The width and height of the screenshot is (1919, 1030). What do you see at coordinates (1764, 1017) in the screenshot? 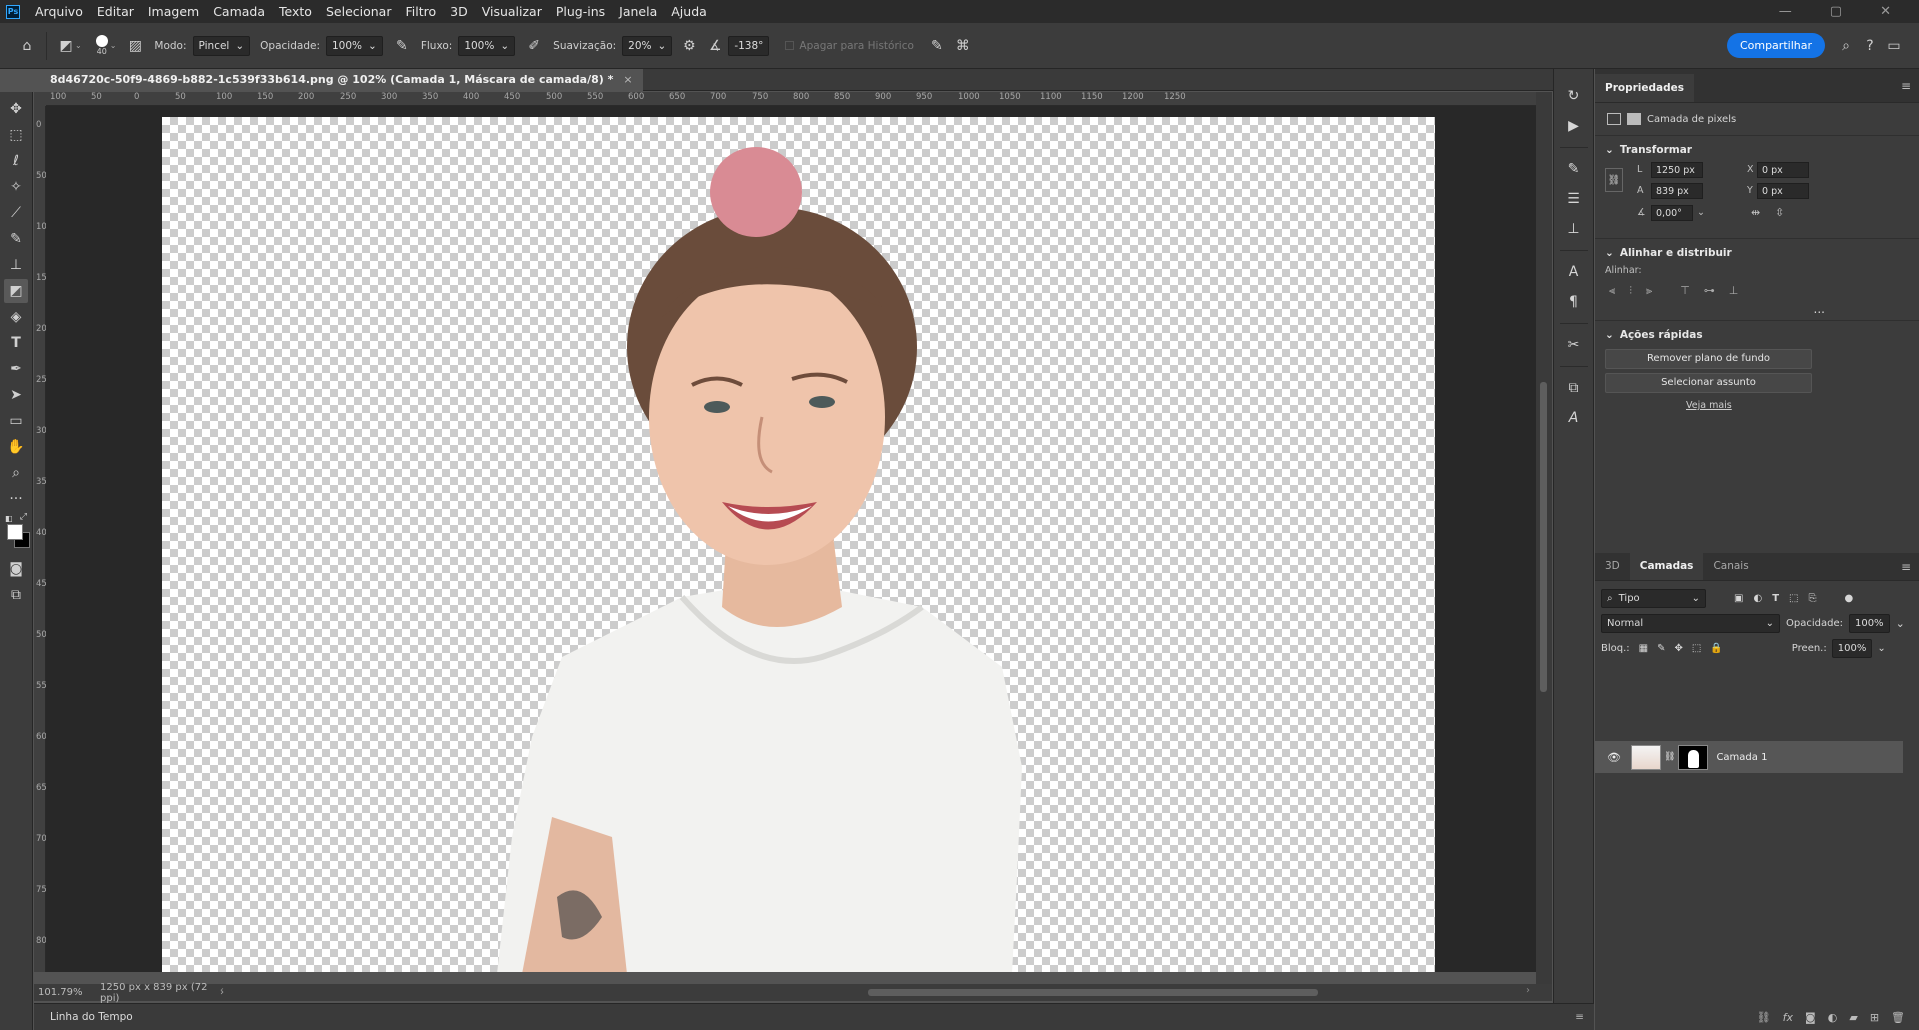
I see `link-layers-icon: ⛓` at bounding box center [1764, 1017].